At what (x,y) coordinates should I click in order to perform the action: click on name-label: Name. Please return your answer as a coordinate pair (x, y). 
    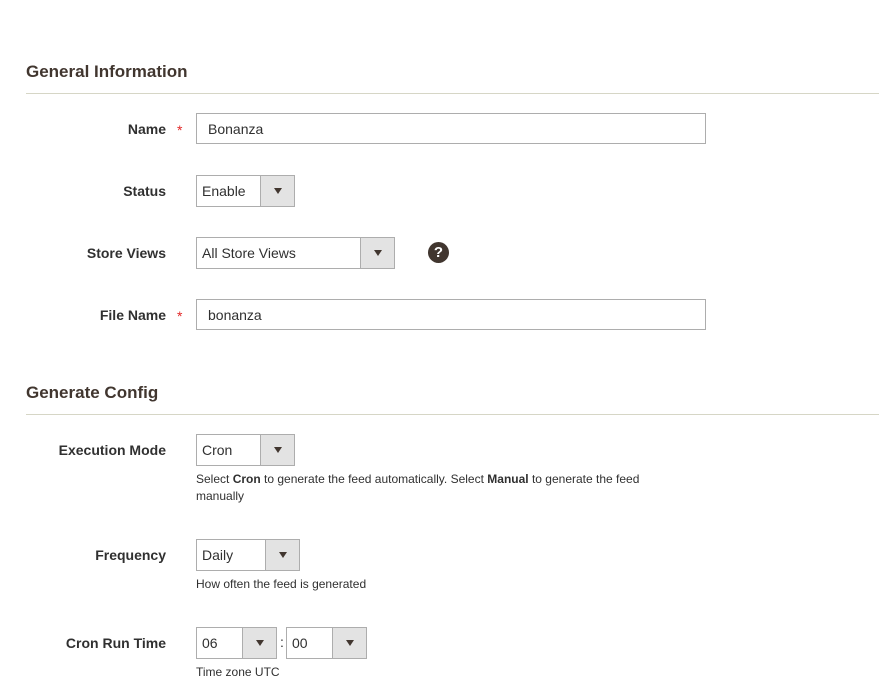
    Looking at the image, I should click on (146, 129).